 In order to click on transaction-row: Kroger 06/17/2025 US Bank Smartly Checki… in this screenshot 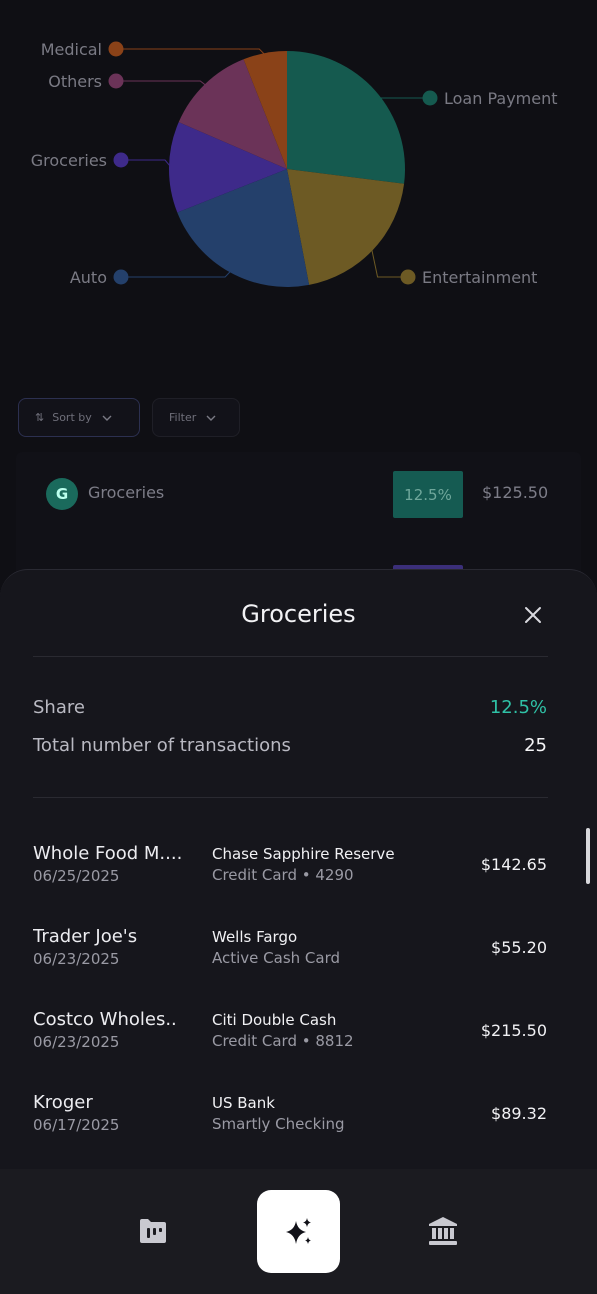, I will do `click(298, 1122)`.